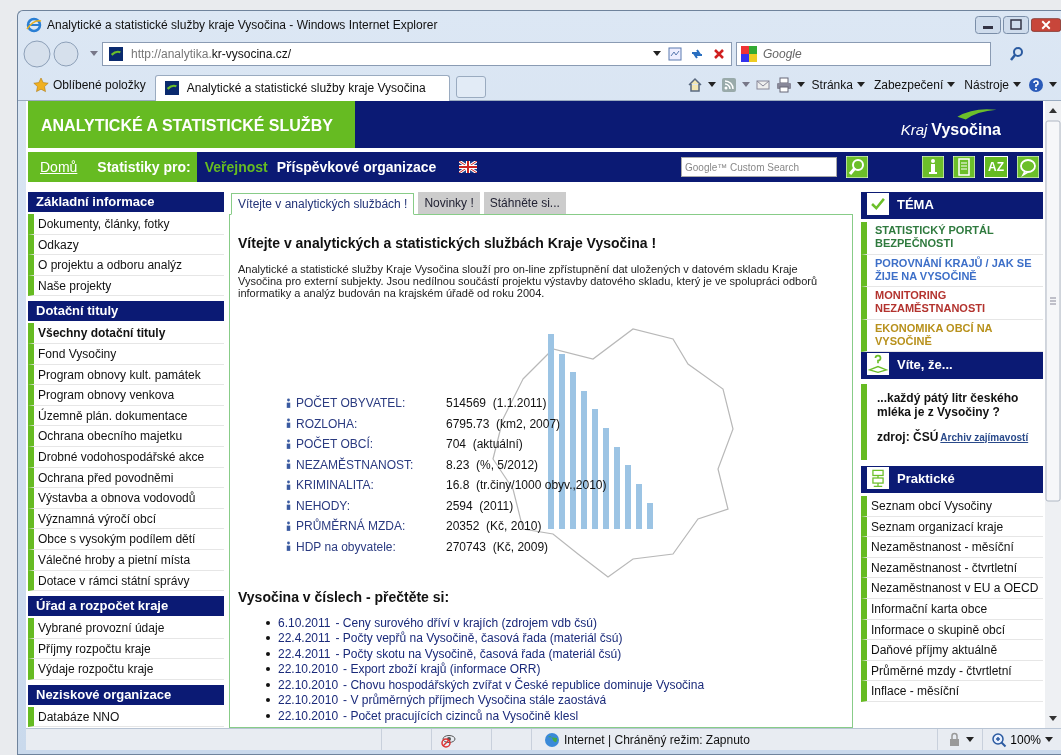  Describe the element at coordinates (126, 457) in the screenshot. I see `sidebar-item: Drobné vodohospodářské akce` at that location.